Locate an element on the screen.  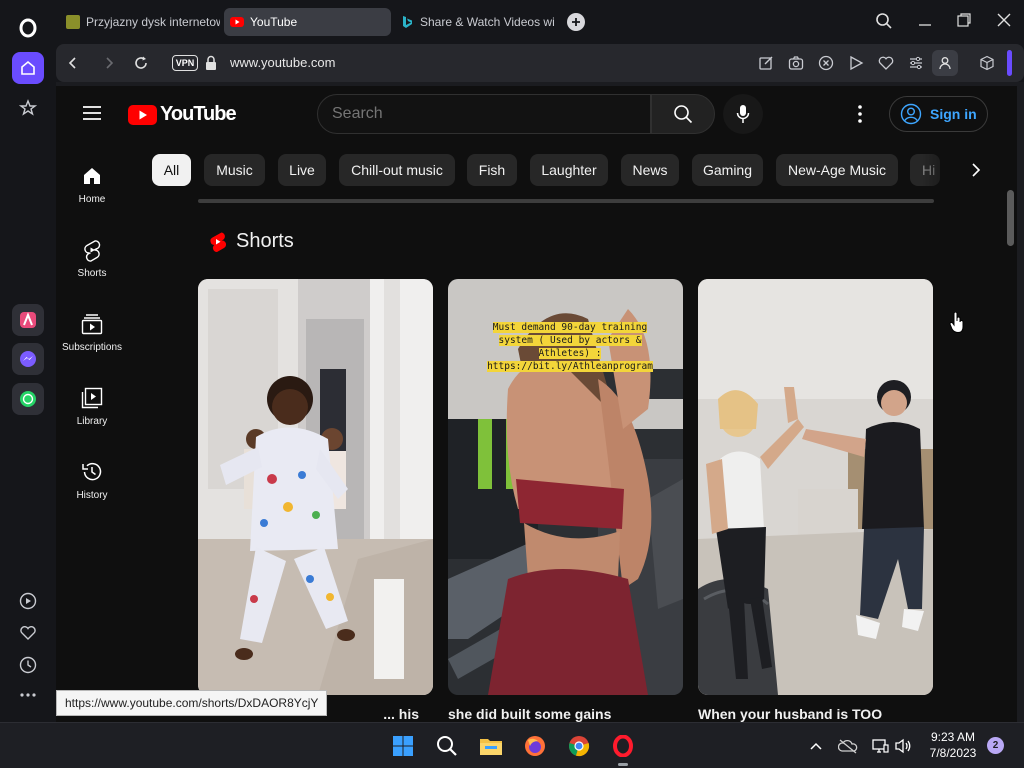
voice-search-button is located at coordinates (743, 114).